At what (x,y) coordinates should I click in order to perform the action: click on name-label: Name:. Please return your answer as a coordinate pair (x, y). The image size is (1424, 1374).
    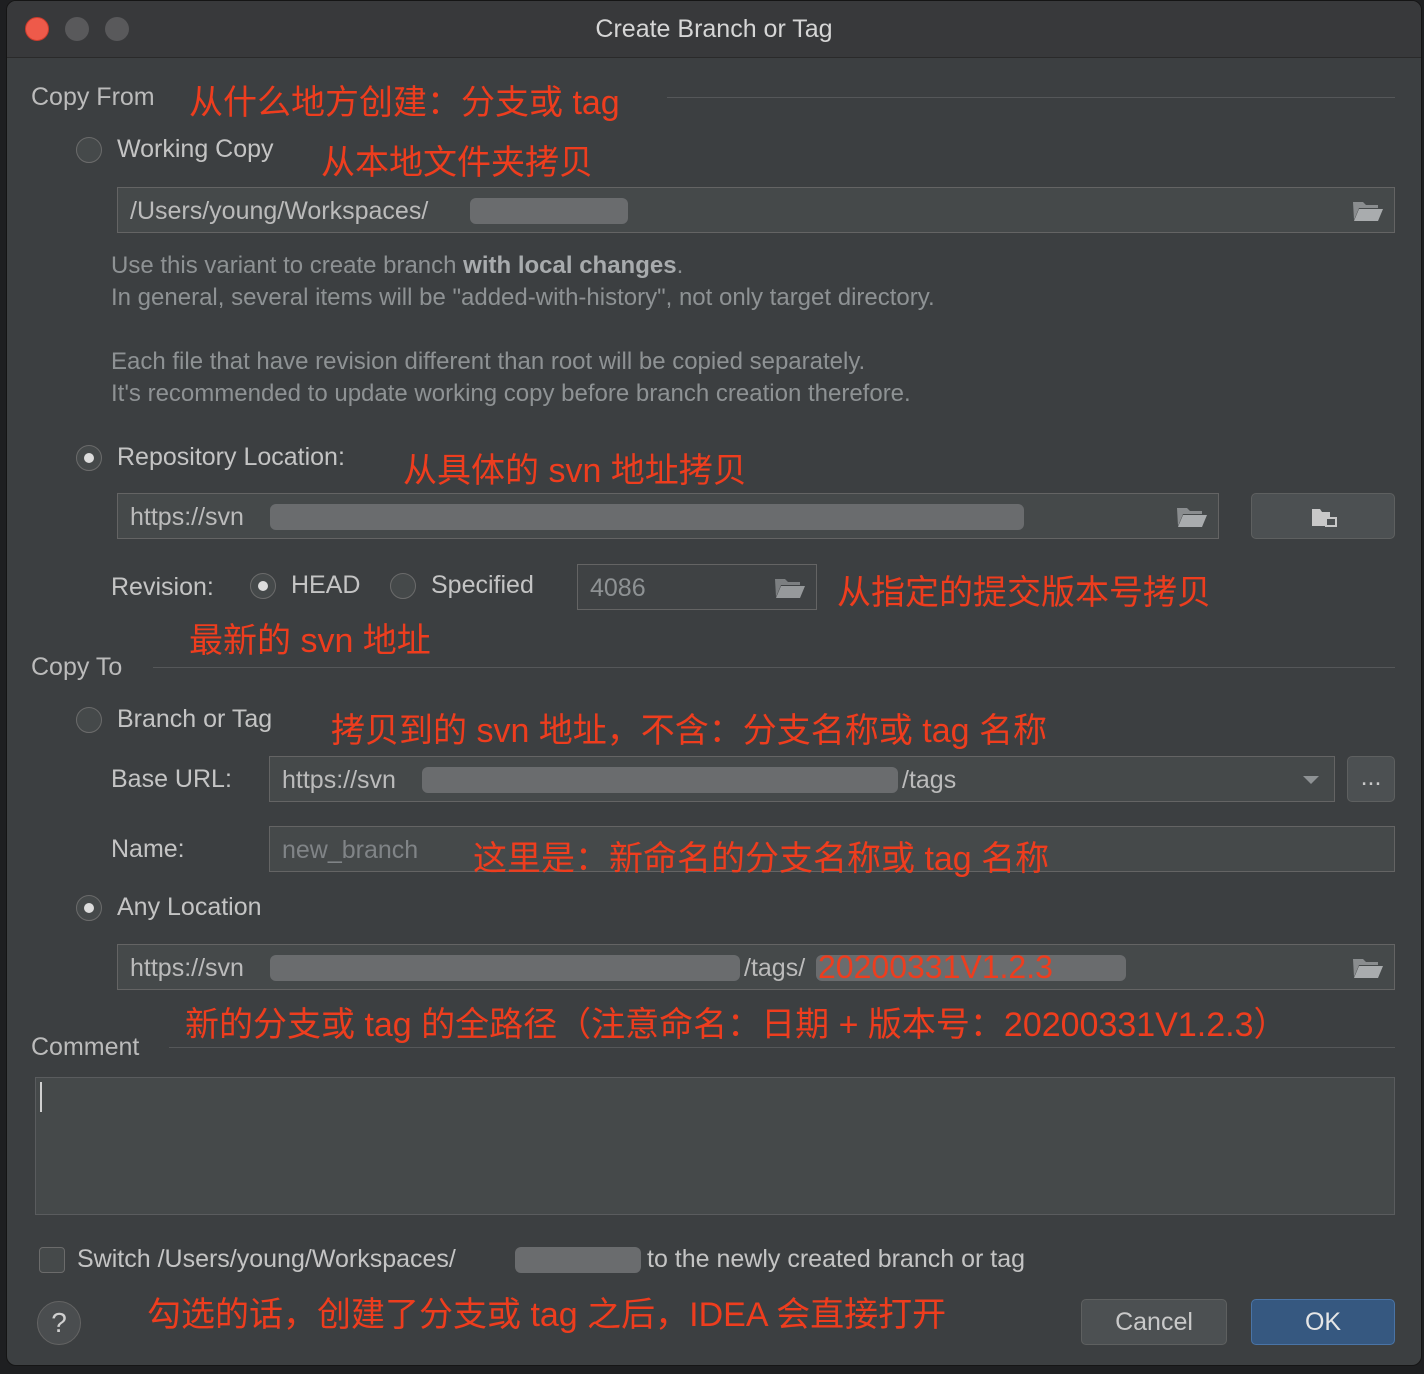
    Looking at the image, I should click on (148, 849).